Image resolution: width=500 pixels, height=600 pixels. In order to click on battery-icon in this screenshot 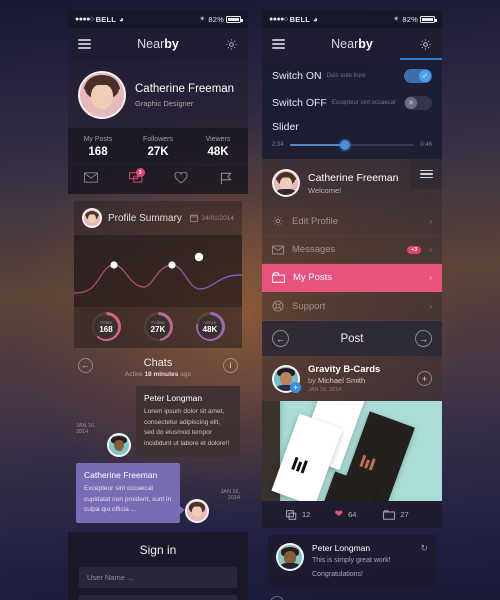, I will do `click(428, 19)`.